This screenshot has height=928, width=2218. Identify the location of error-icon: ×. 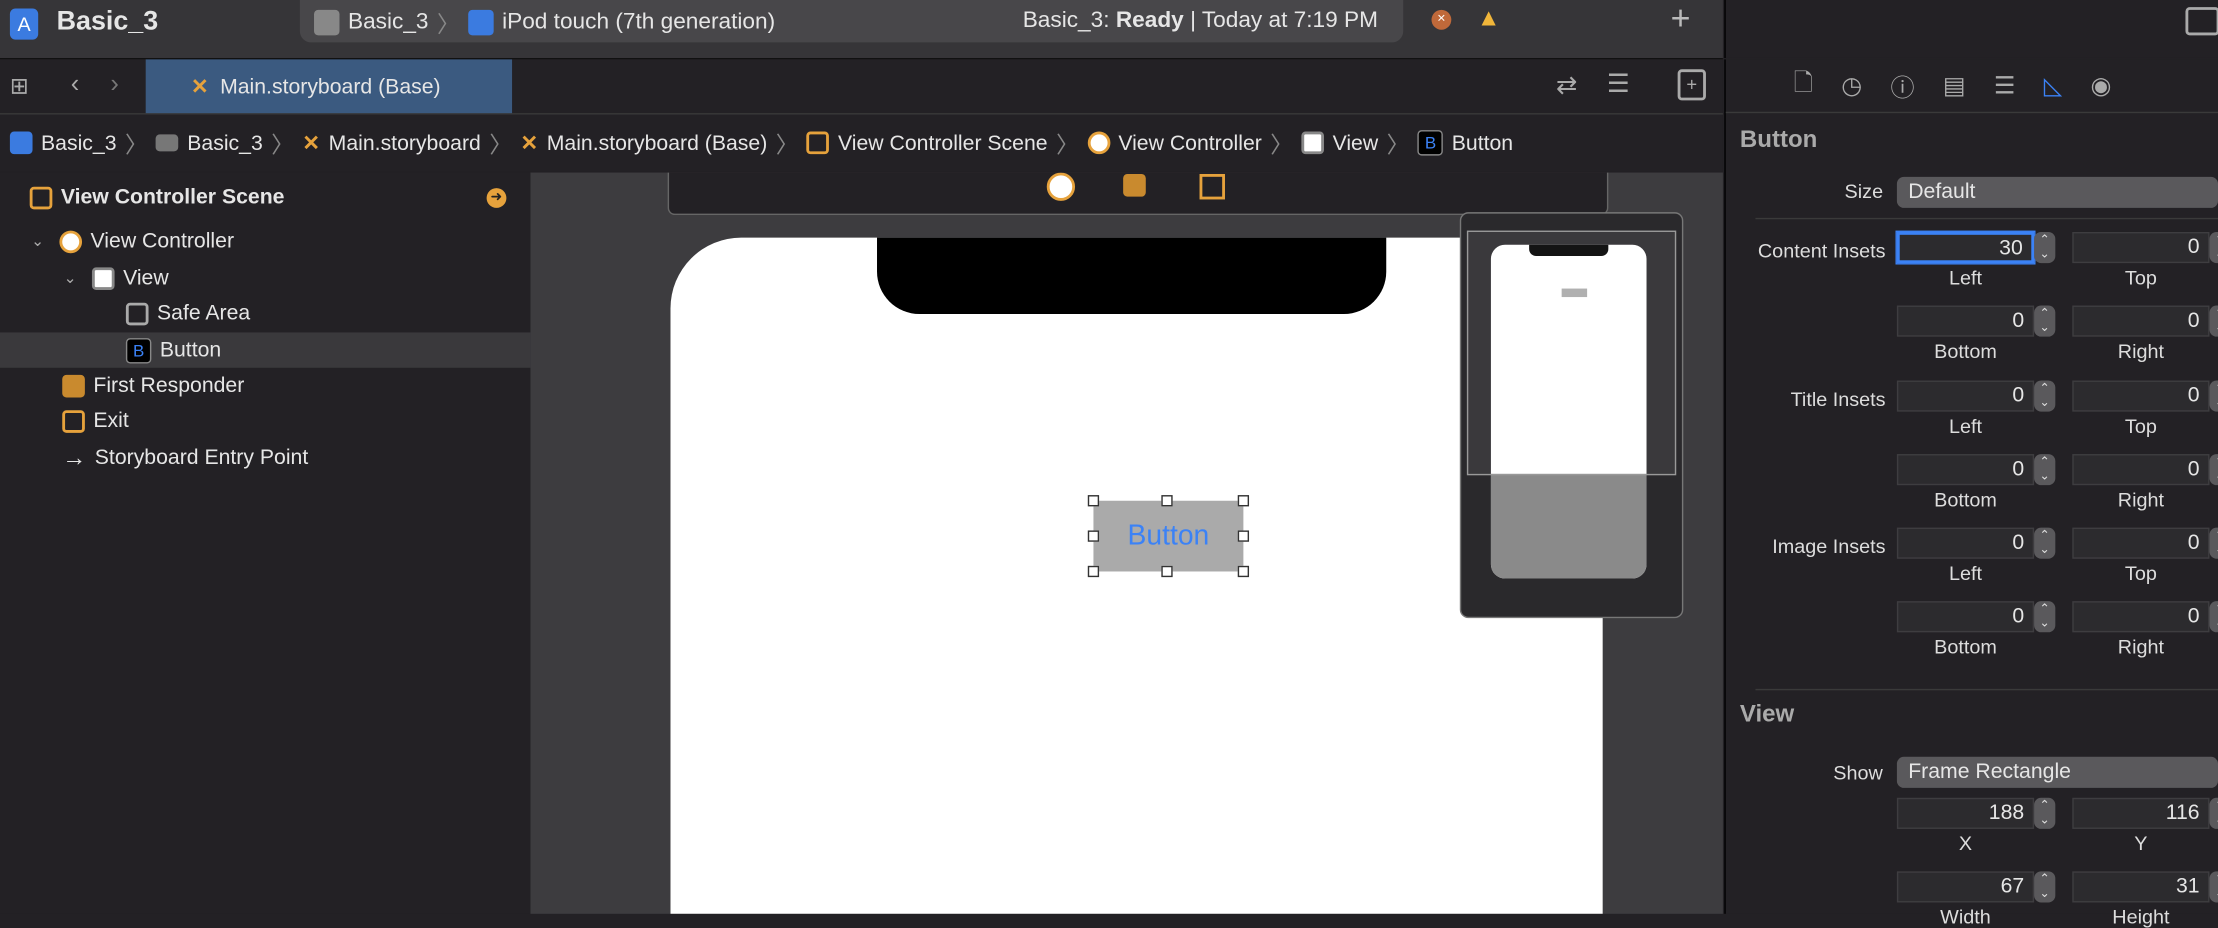
(1441, 19).